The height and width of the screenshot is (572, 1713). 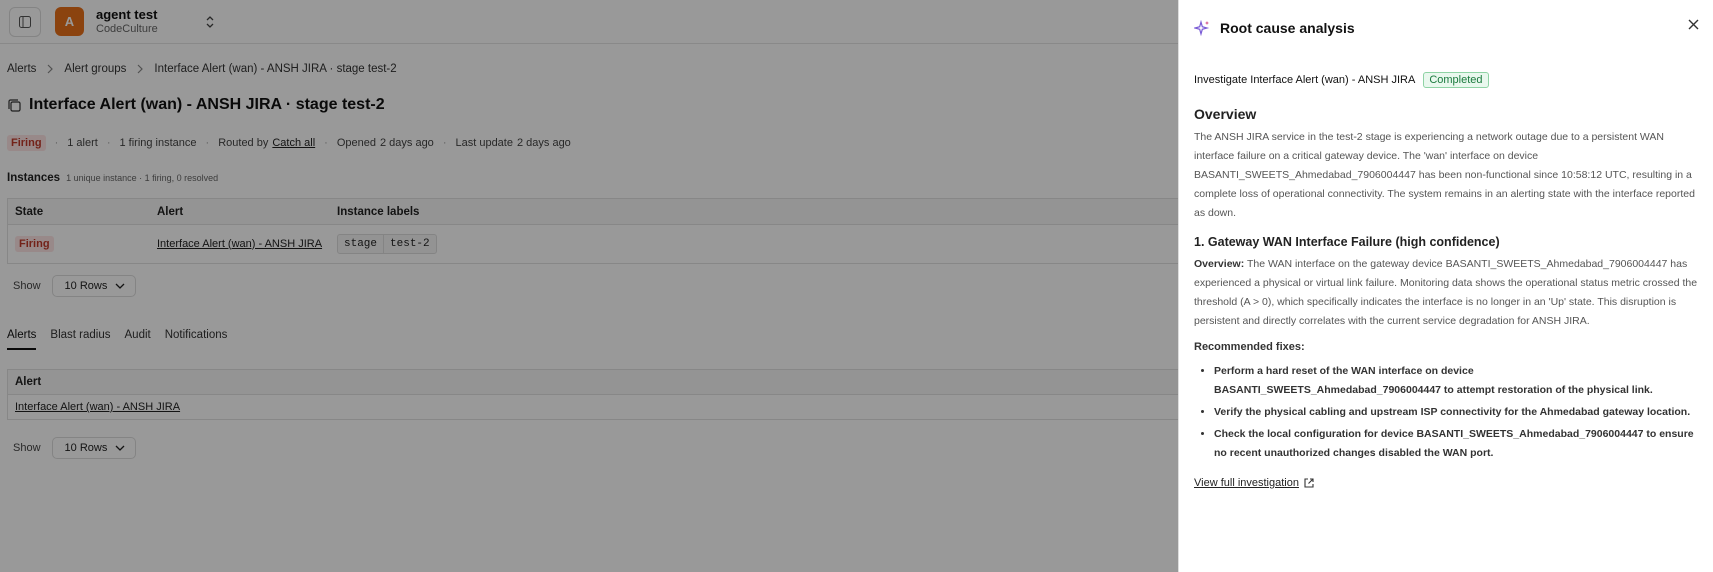 I want to click on tab-notifications: Notifications, so click(x=196, y=339).